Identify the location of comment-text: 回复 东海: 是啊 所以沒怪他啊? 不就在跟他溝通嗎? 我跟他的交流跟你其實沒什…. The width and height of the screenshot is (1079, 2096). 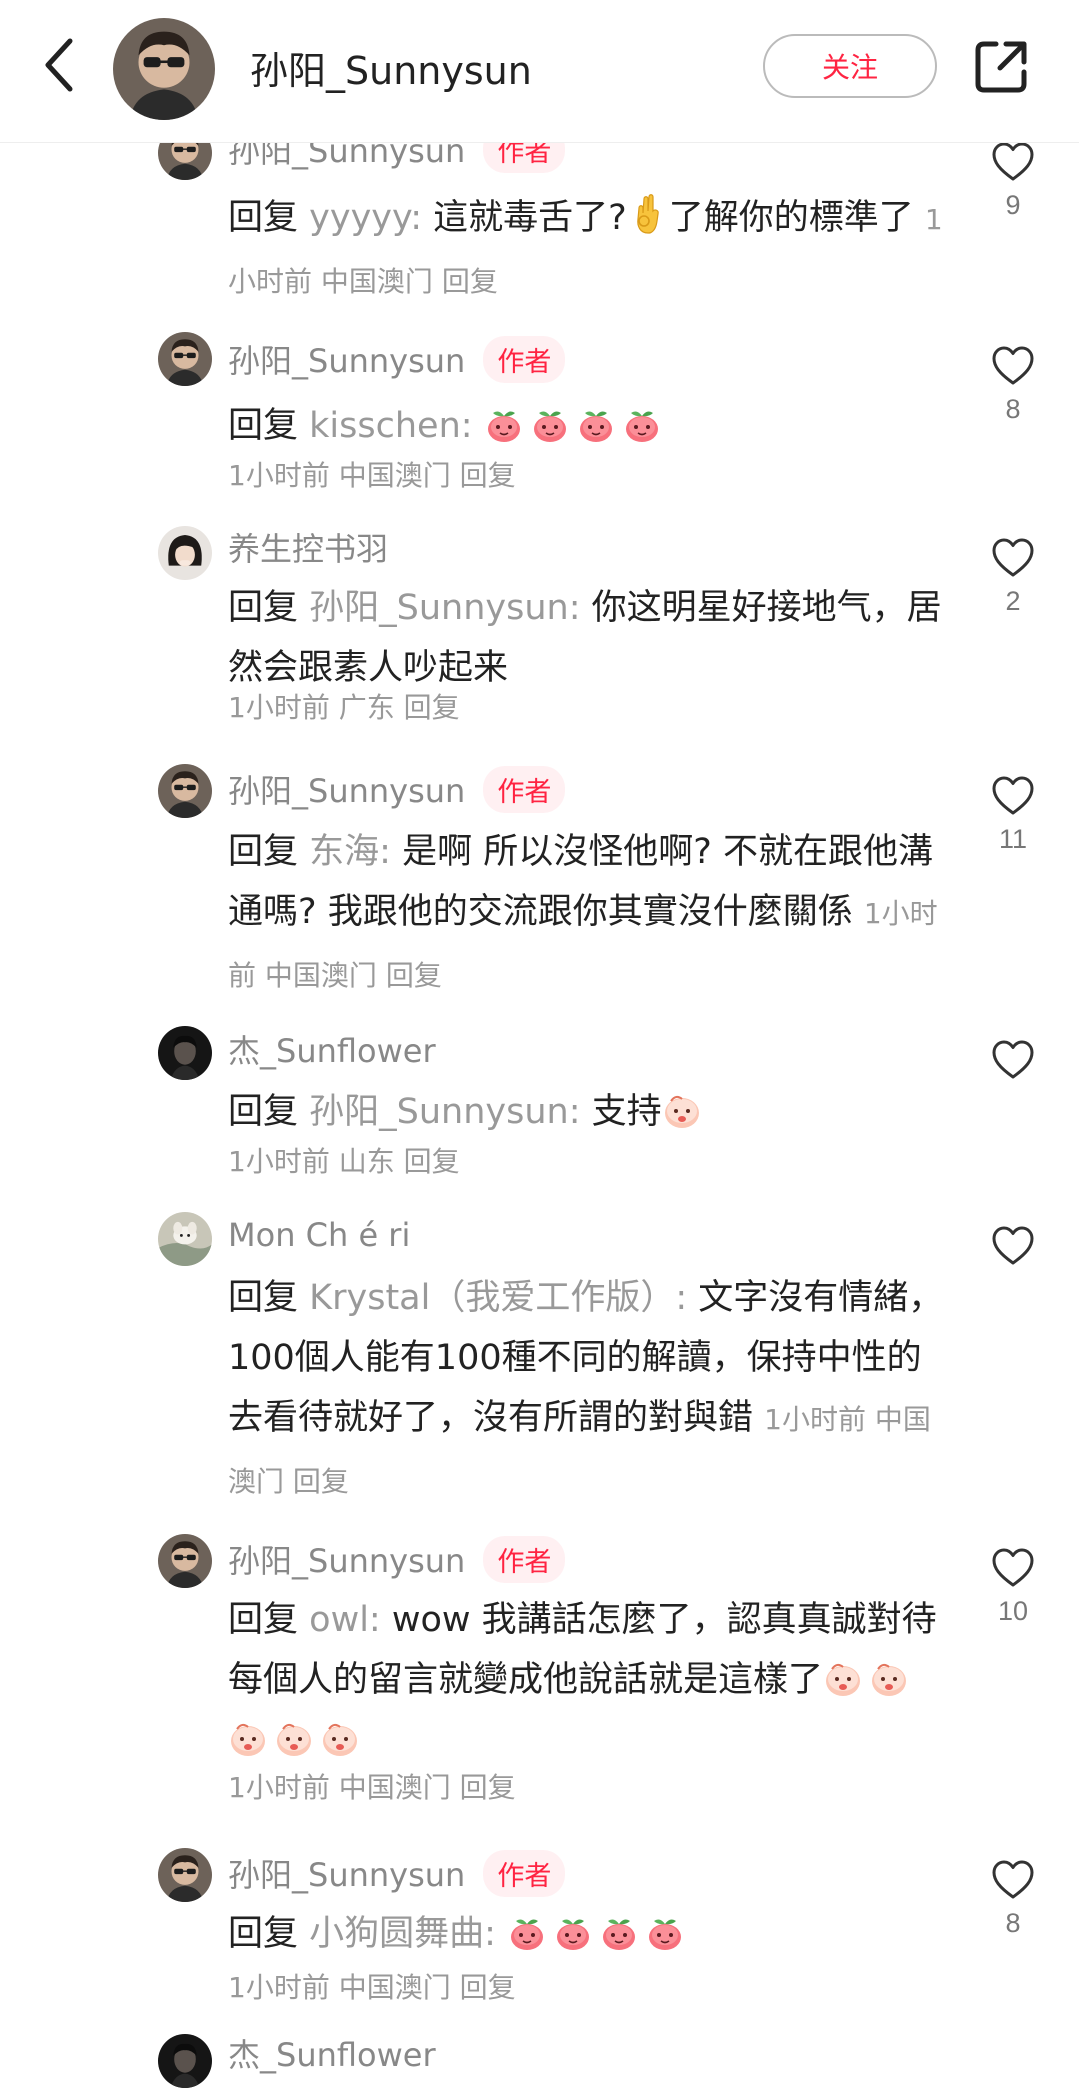
(588, 914).